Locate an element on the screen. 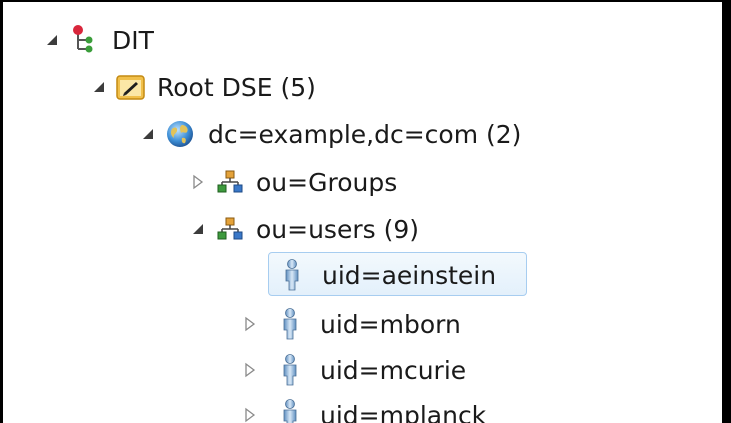 This screenshot has height=423, width=731. tree-node-dc-example-com: dc=example,dc=com (2) is located at coordinates (329, 134).